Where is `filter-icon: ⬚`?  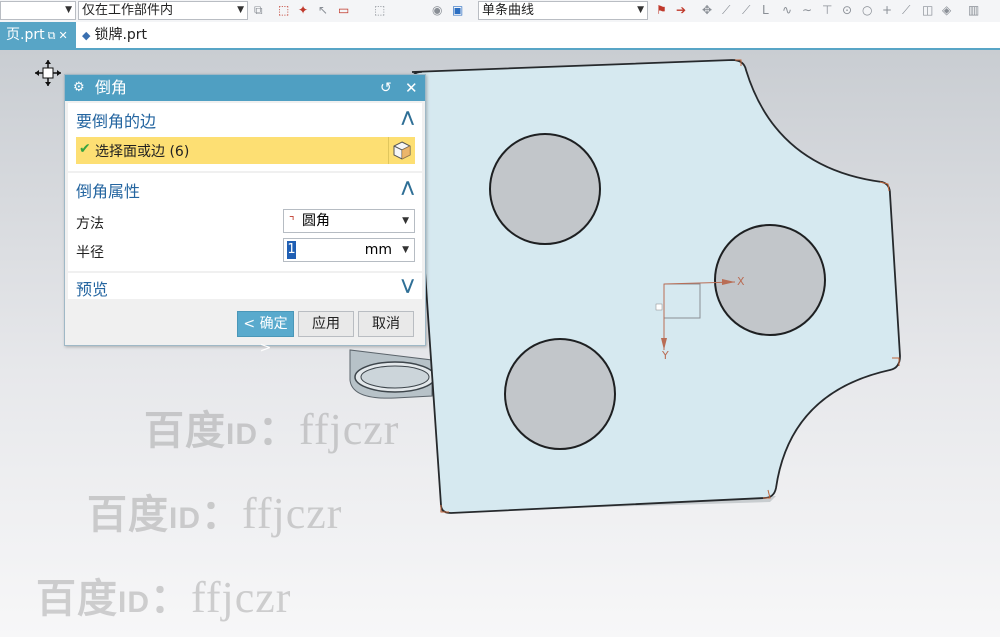 filter-icon: ⬚ is located at coordinates (283, 10).